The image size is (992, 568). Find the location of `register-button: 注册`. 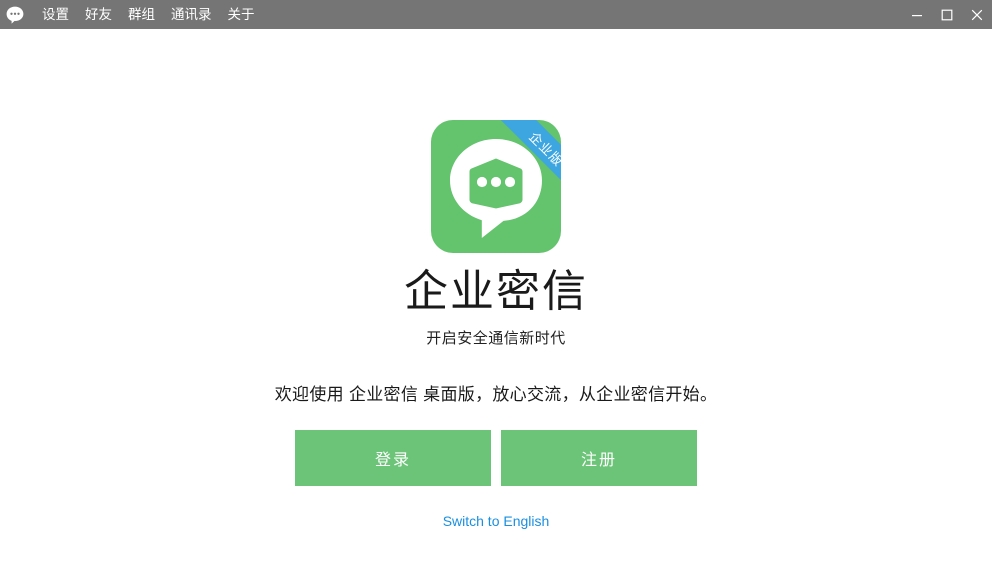

register-button: 注册 is located at coordinates (599, 458).